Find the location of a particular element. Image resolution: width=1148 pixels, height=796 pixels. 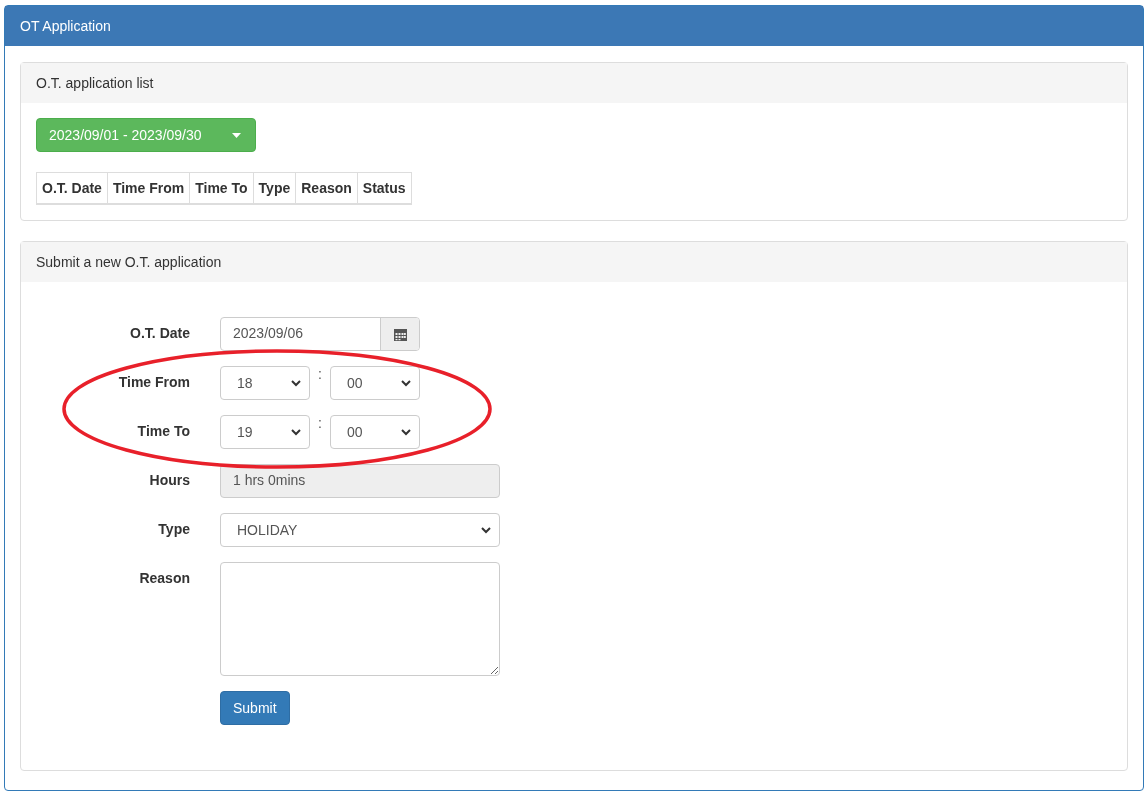

column-header: Status is located at coordinates (384, 188).